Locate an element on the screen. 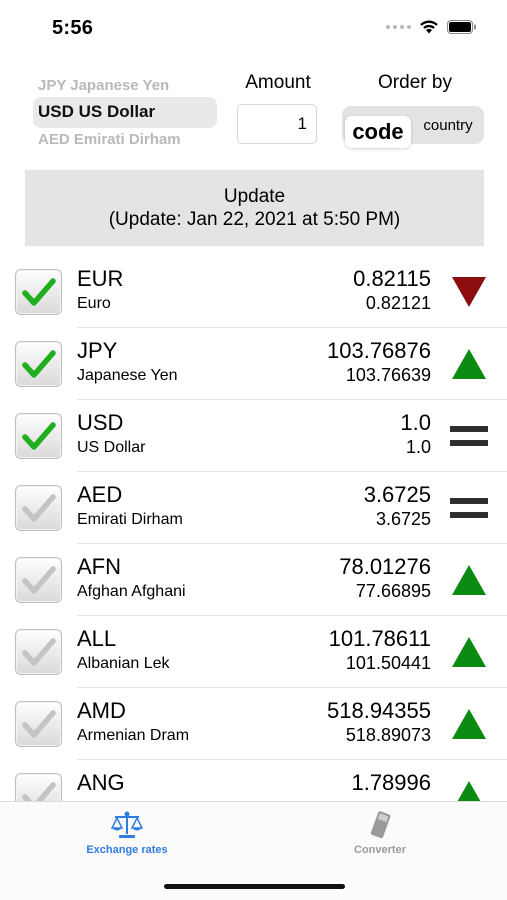 This screenshot has width=507, height=900. currency-name: US Dollar is located at coordinates (111, 447).